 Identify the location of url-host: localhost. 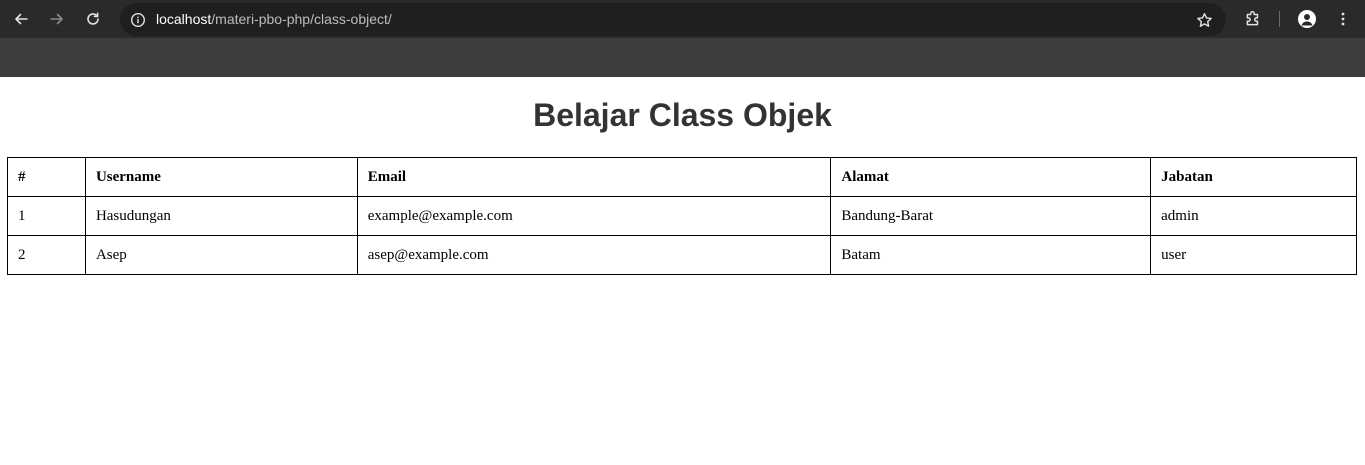
(184, 19).